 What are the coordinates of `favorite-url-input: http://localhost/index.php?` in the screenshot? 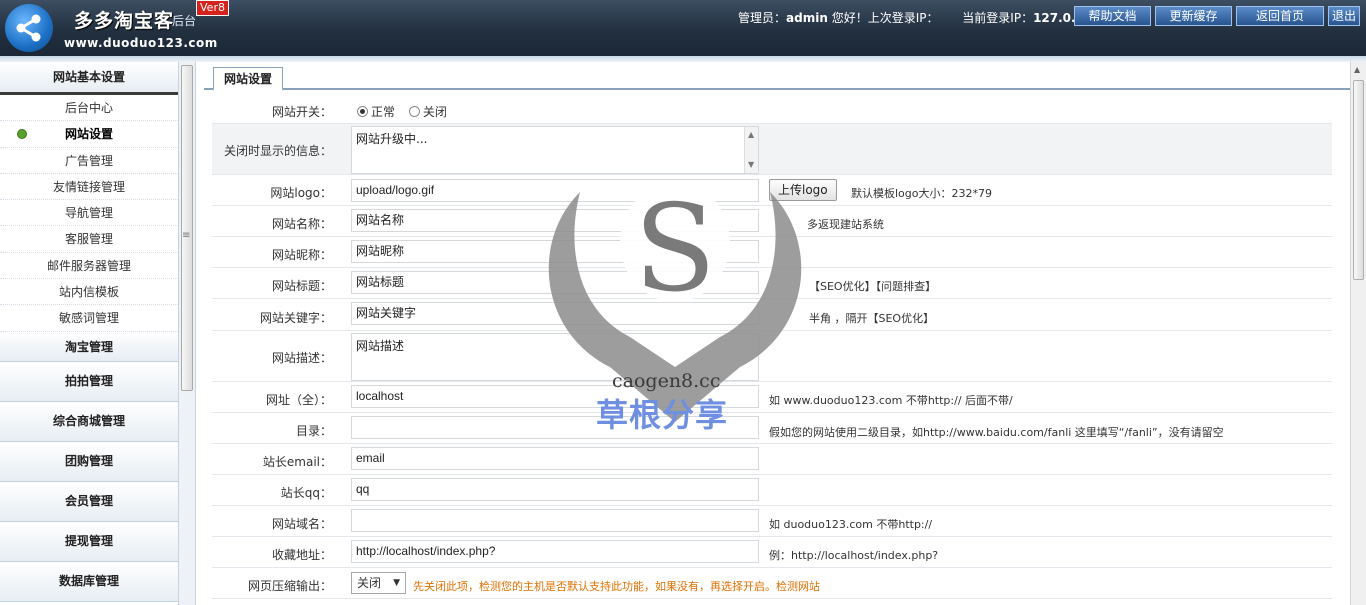 It's located at (555, 551).